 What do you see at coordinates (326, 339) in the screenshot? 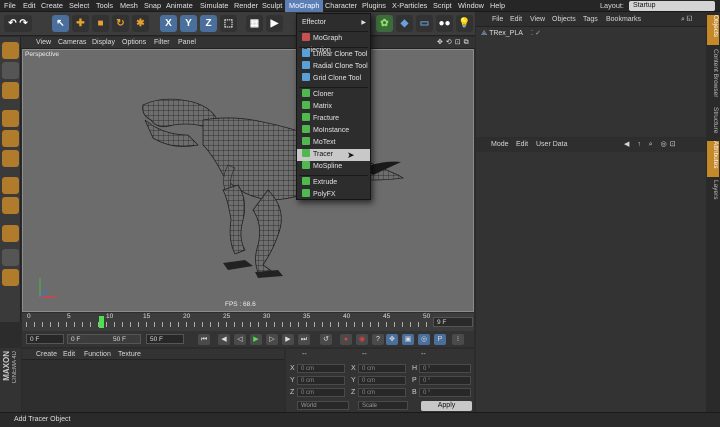
I see `loop-icon: ↺` at bounding box center [326, 339].